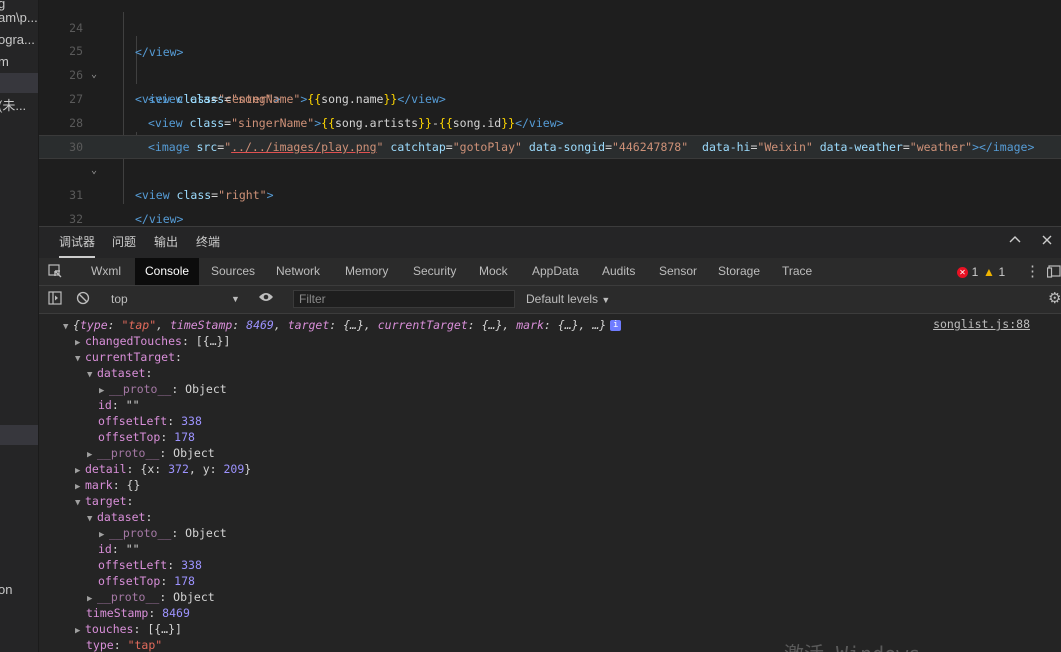 The width and height of the screenshot is (1061, 652). Describe the element at coordinates (852, 645) in the screenshot. I see `windows-activation-watermark: 激活 Windows` at that location.